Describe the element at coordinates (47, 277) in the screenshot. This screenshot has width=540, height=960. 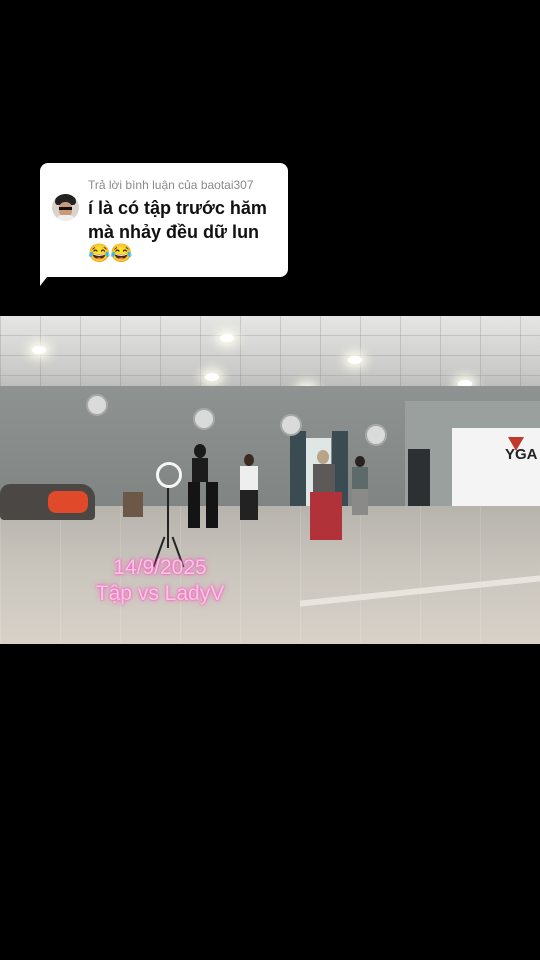
I see `reply-bubble-tail` at that location.